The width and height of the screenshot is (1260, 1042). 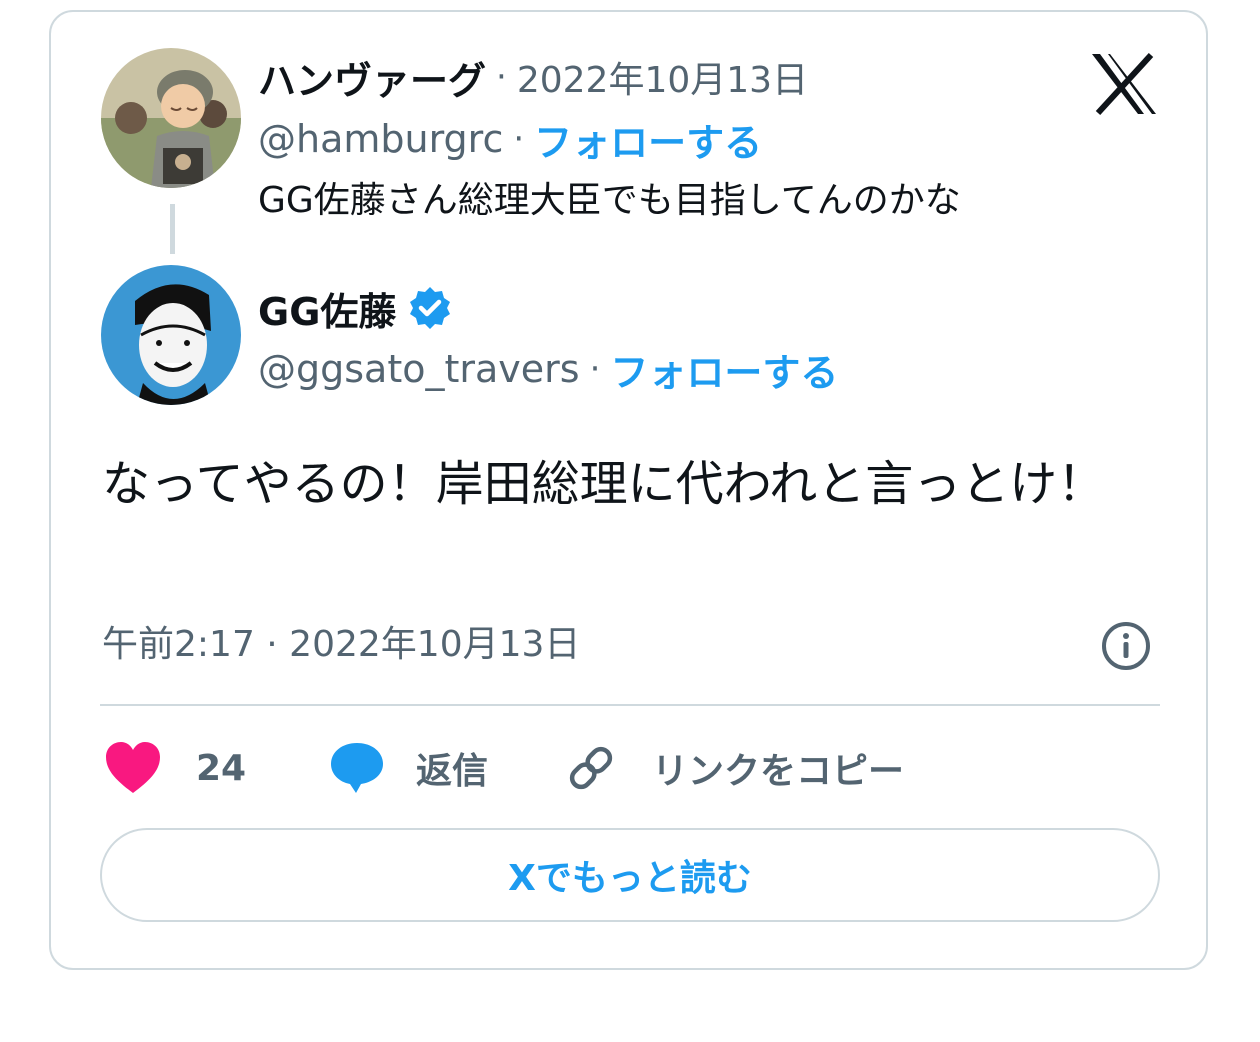 I want to click on reply-author-name: ハンヴァーグ, so click(x=372, y=77).